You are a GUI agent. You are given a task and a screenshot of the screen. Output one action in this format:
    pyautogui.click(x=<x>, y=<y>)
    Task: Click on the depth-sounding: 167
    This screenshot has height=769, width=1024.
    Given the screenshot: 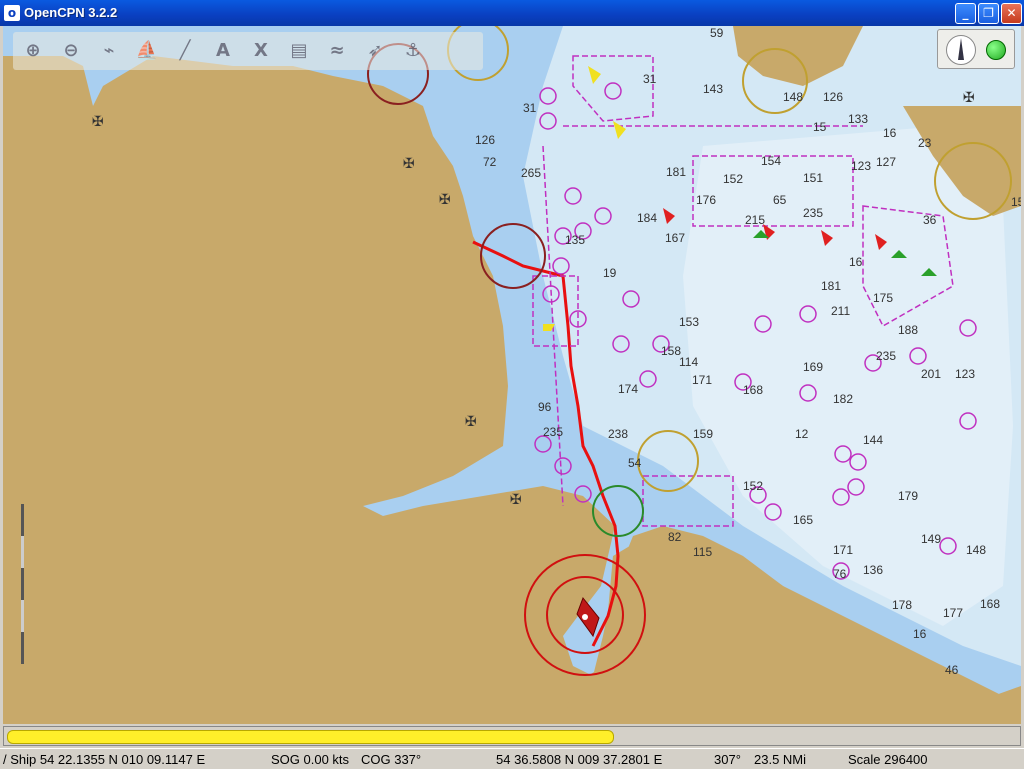 What is the action you would take?
    pyautogui.click(x=675, y=238)
    